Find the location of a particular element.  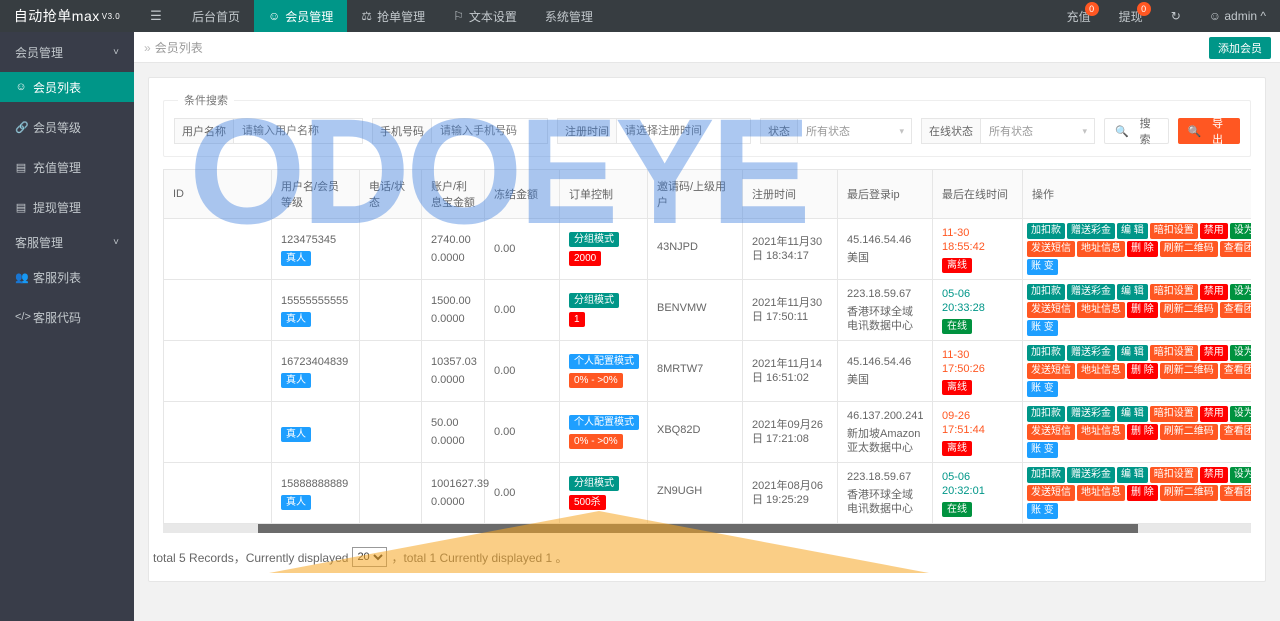

sidebar-group-member-management: 会员管理 ˅ is located at coordinates (67, 52).